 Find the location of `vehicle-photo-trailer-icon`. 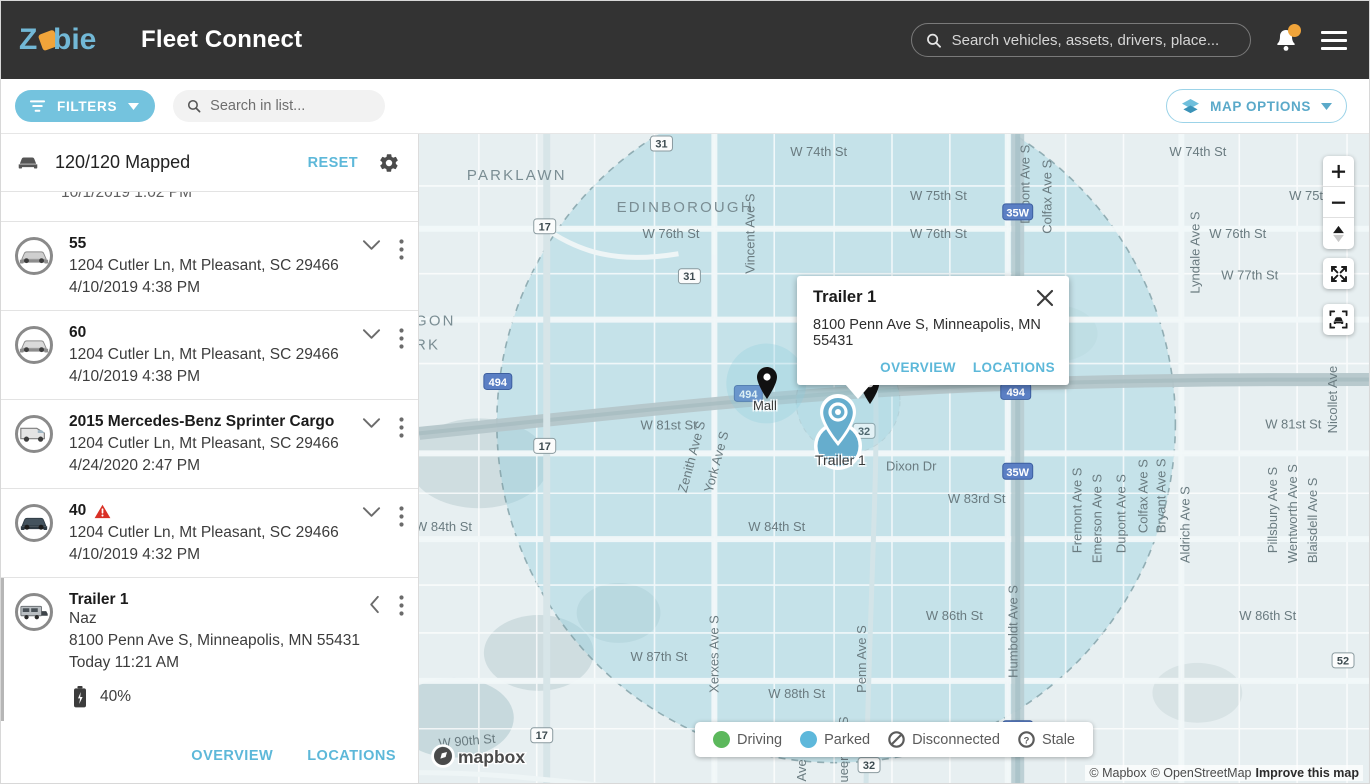

vehicle-photo-trailer-icon is located at coordinates (34, 612).